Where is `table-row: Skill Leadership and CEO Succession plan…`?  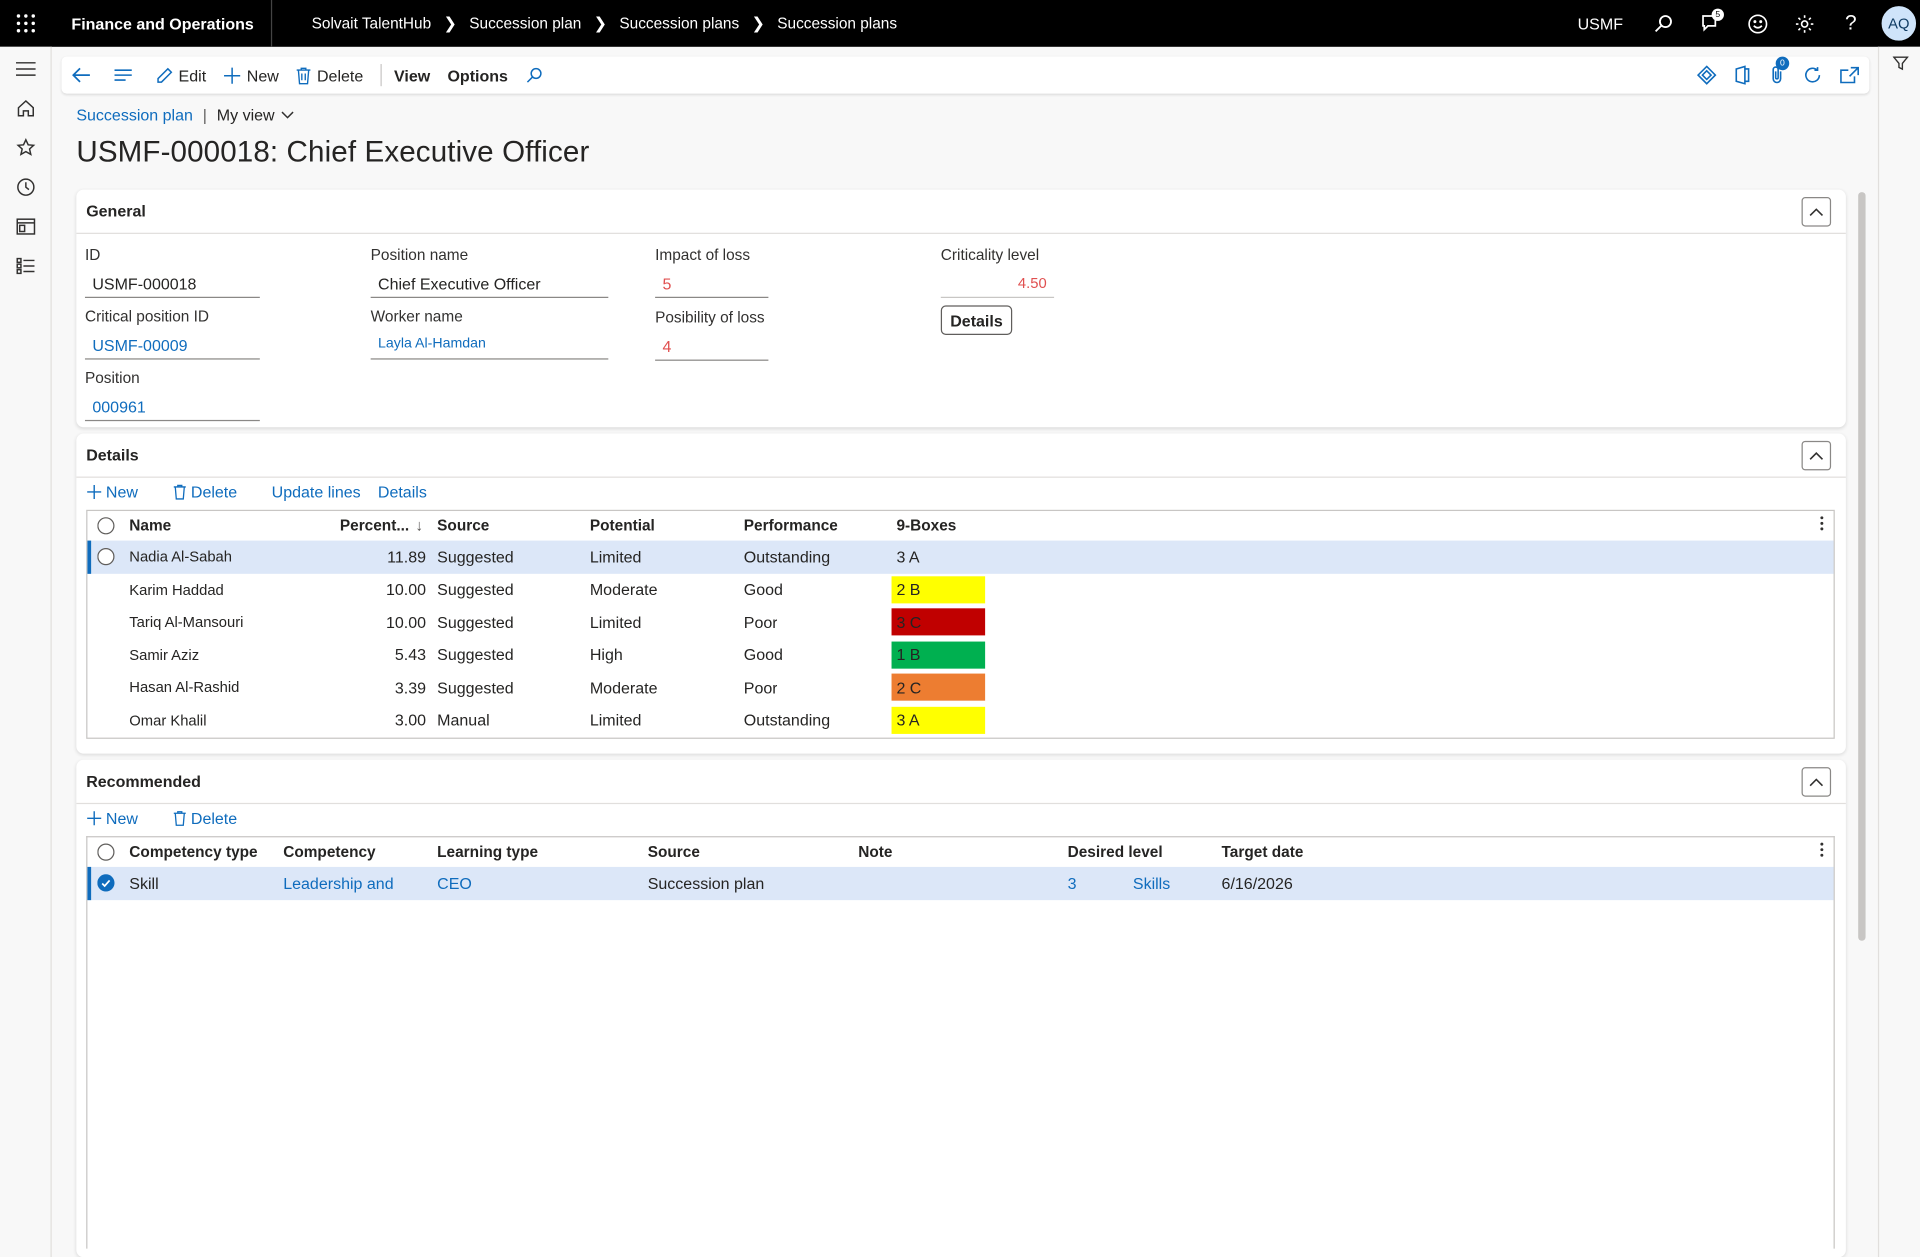 table-row: Skill Leadership and CEO Succession plan… is located at coordinates (960, 883).